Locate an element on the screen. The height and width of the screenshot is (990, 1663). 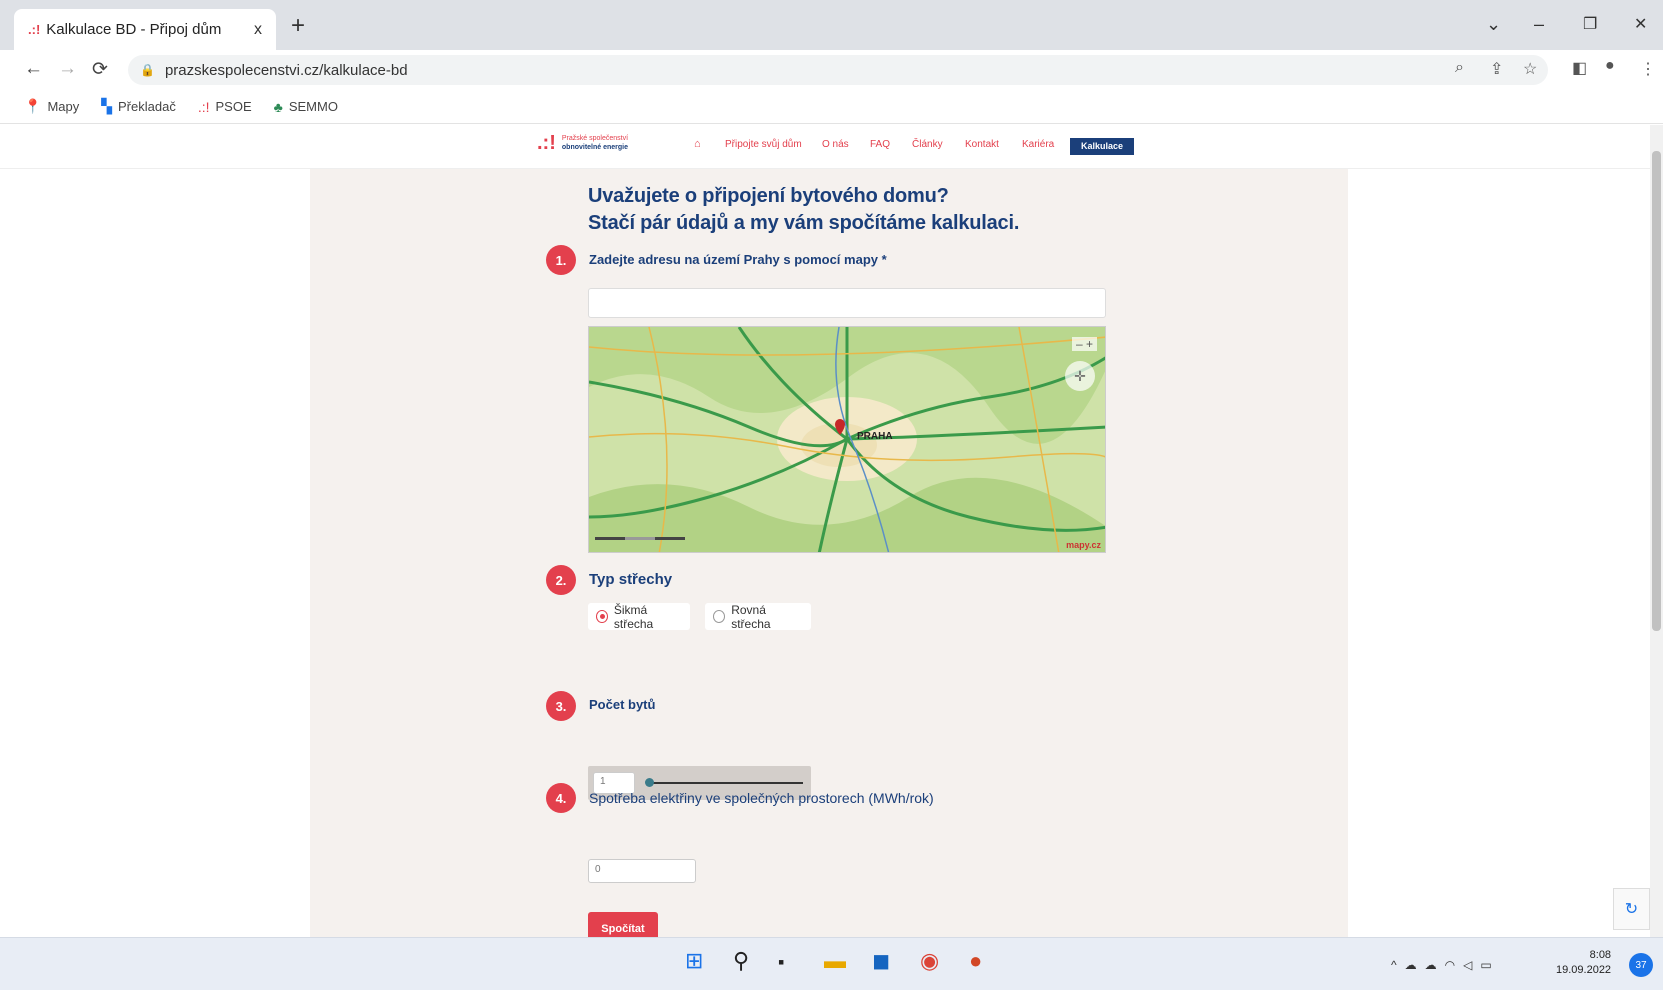
logo-line2: obnovitelné energie is located at coordinates (595, 147).